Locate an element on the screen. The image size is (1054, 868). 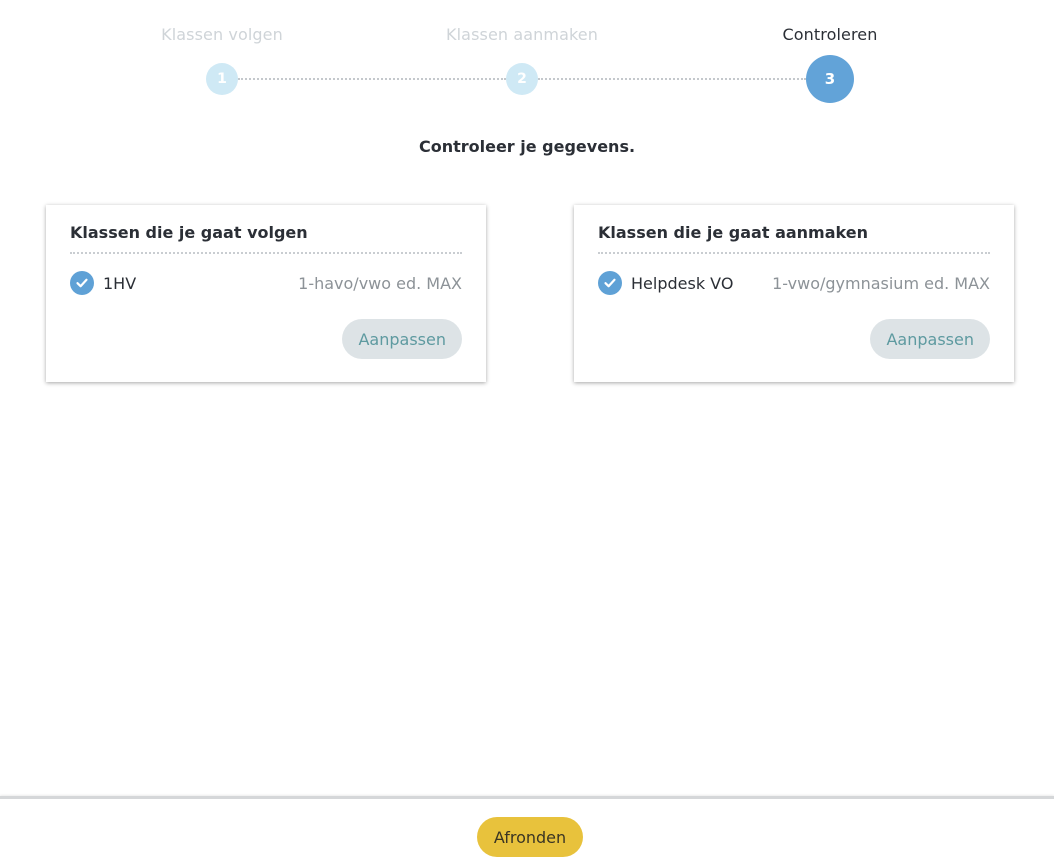
list-item: 1HV 1-havo/vwo ed. MAX is located at coordinates (266, 283).